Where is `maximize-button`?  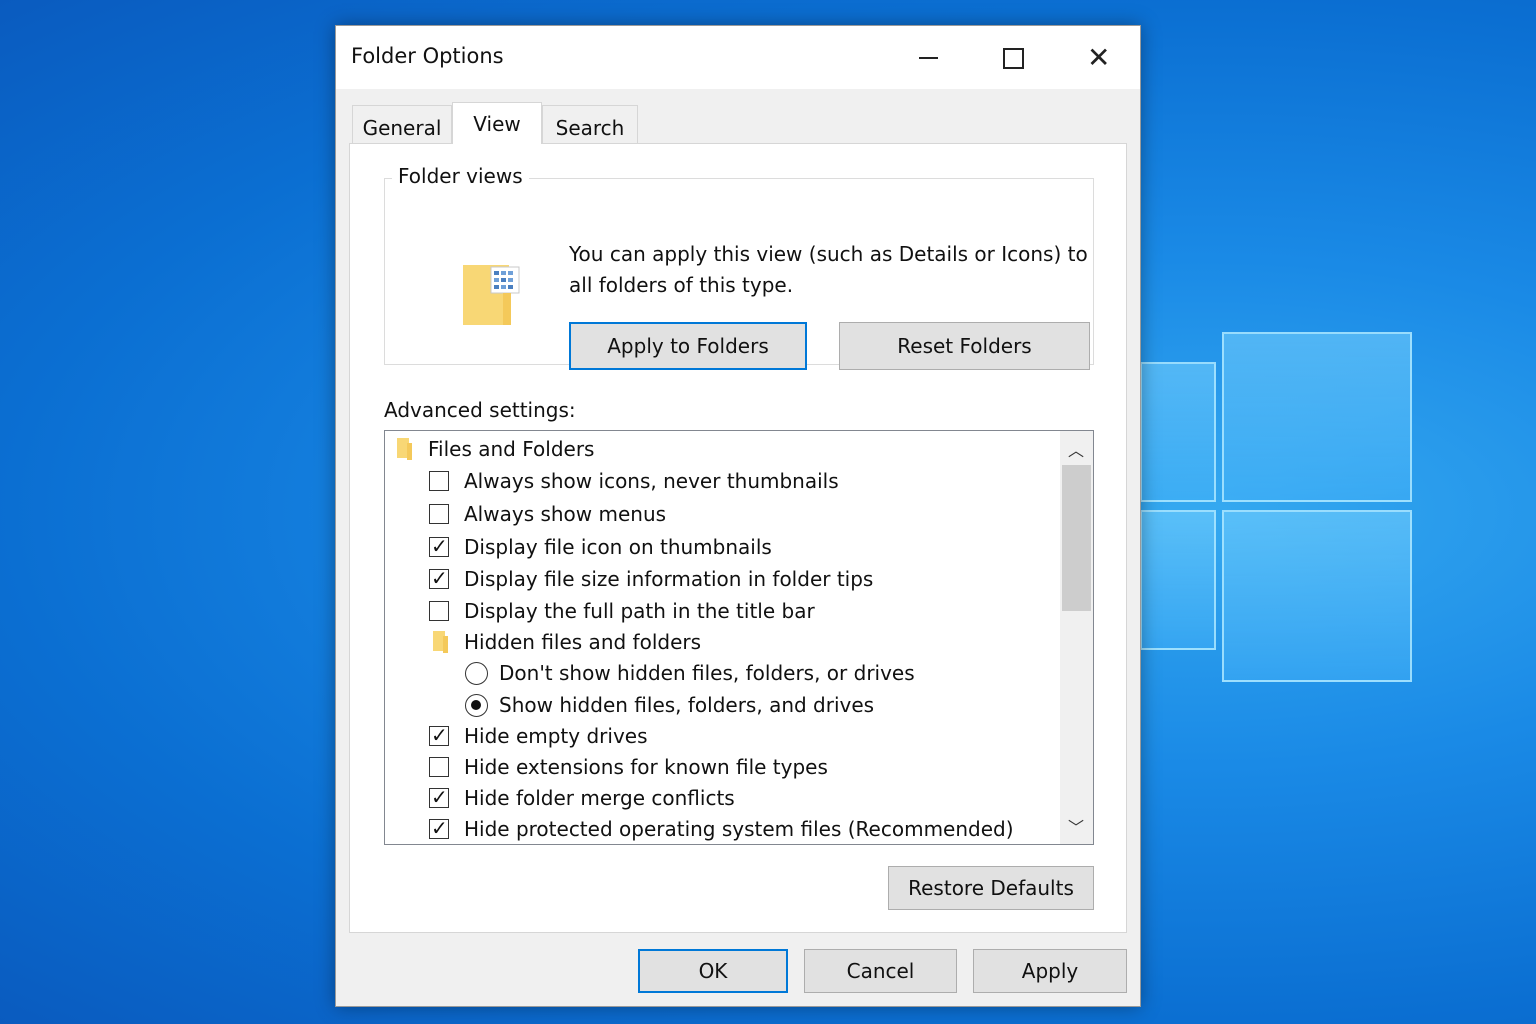 maximize-button is located at coordinates (1012, 58).